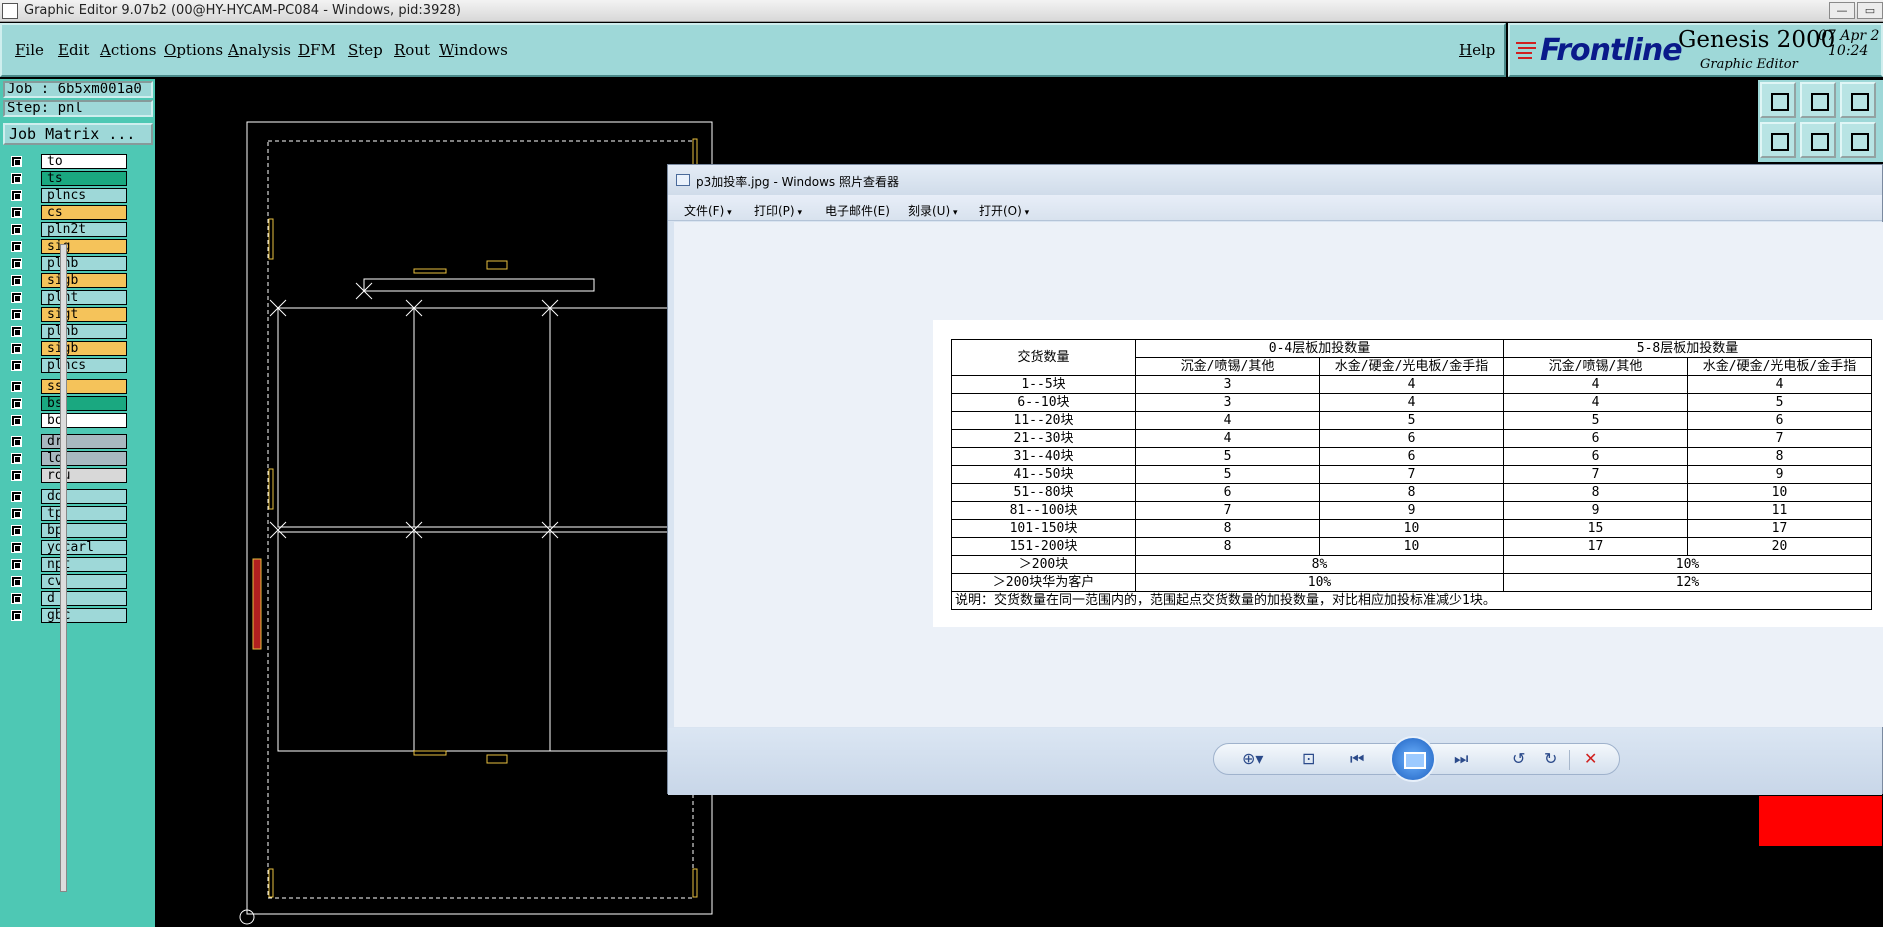 This screenshot has height=927, width=1883. Describe the element at coordinates (1550, 759) in the screenshot. I see `rotate-right-icon: ↻` at that location.